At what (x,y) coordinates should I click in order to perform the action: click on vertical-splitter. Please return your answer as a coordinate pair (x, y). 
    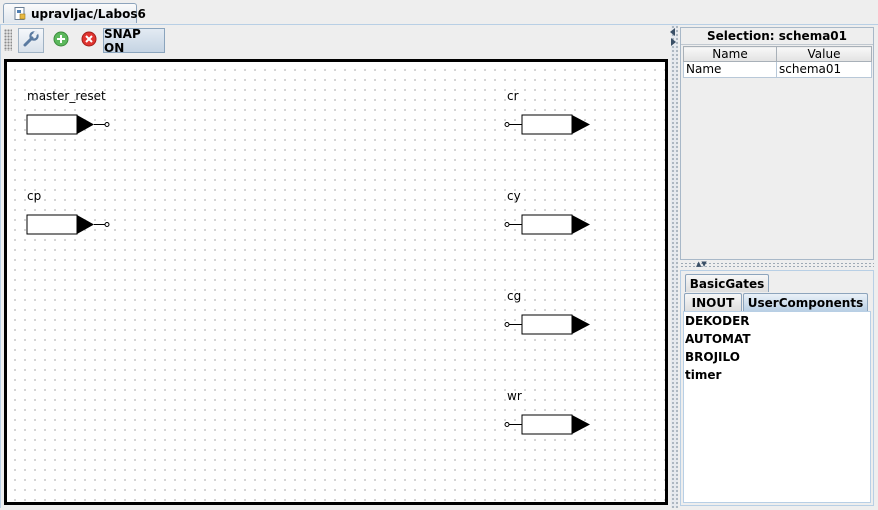
    Looking at the image, I should click on (674, 266).